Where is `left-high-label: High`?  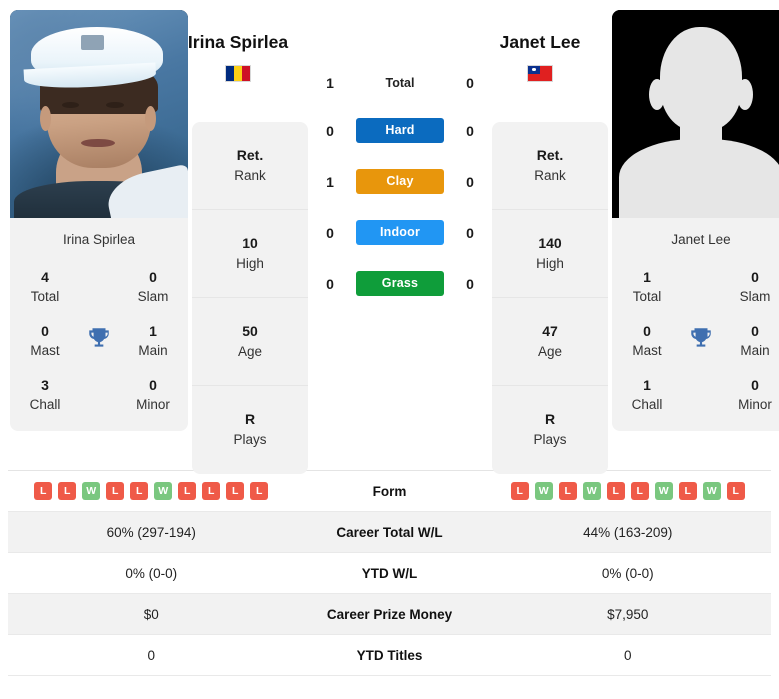
left-high-label: High is located at coordinates (250, 263).